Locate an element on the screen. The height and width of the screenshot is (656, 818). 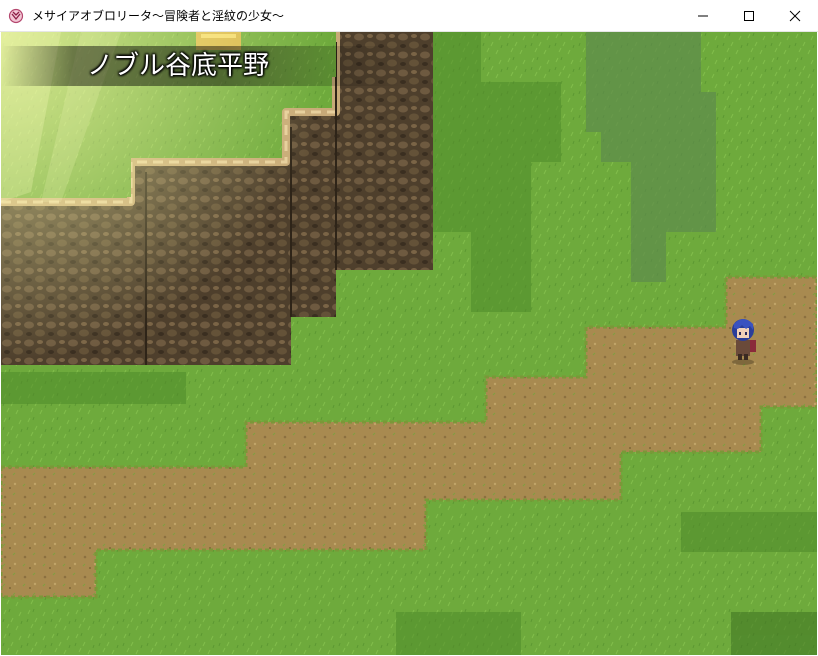
minimize-button is located at coordinates (703, 15).